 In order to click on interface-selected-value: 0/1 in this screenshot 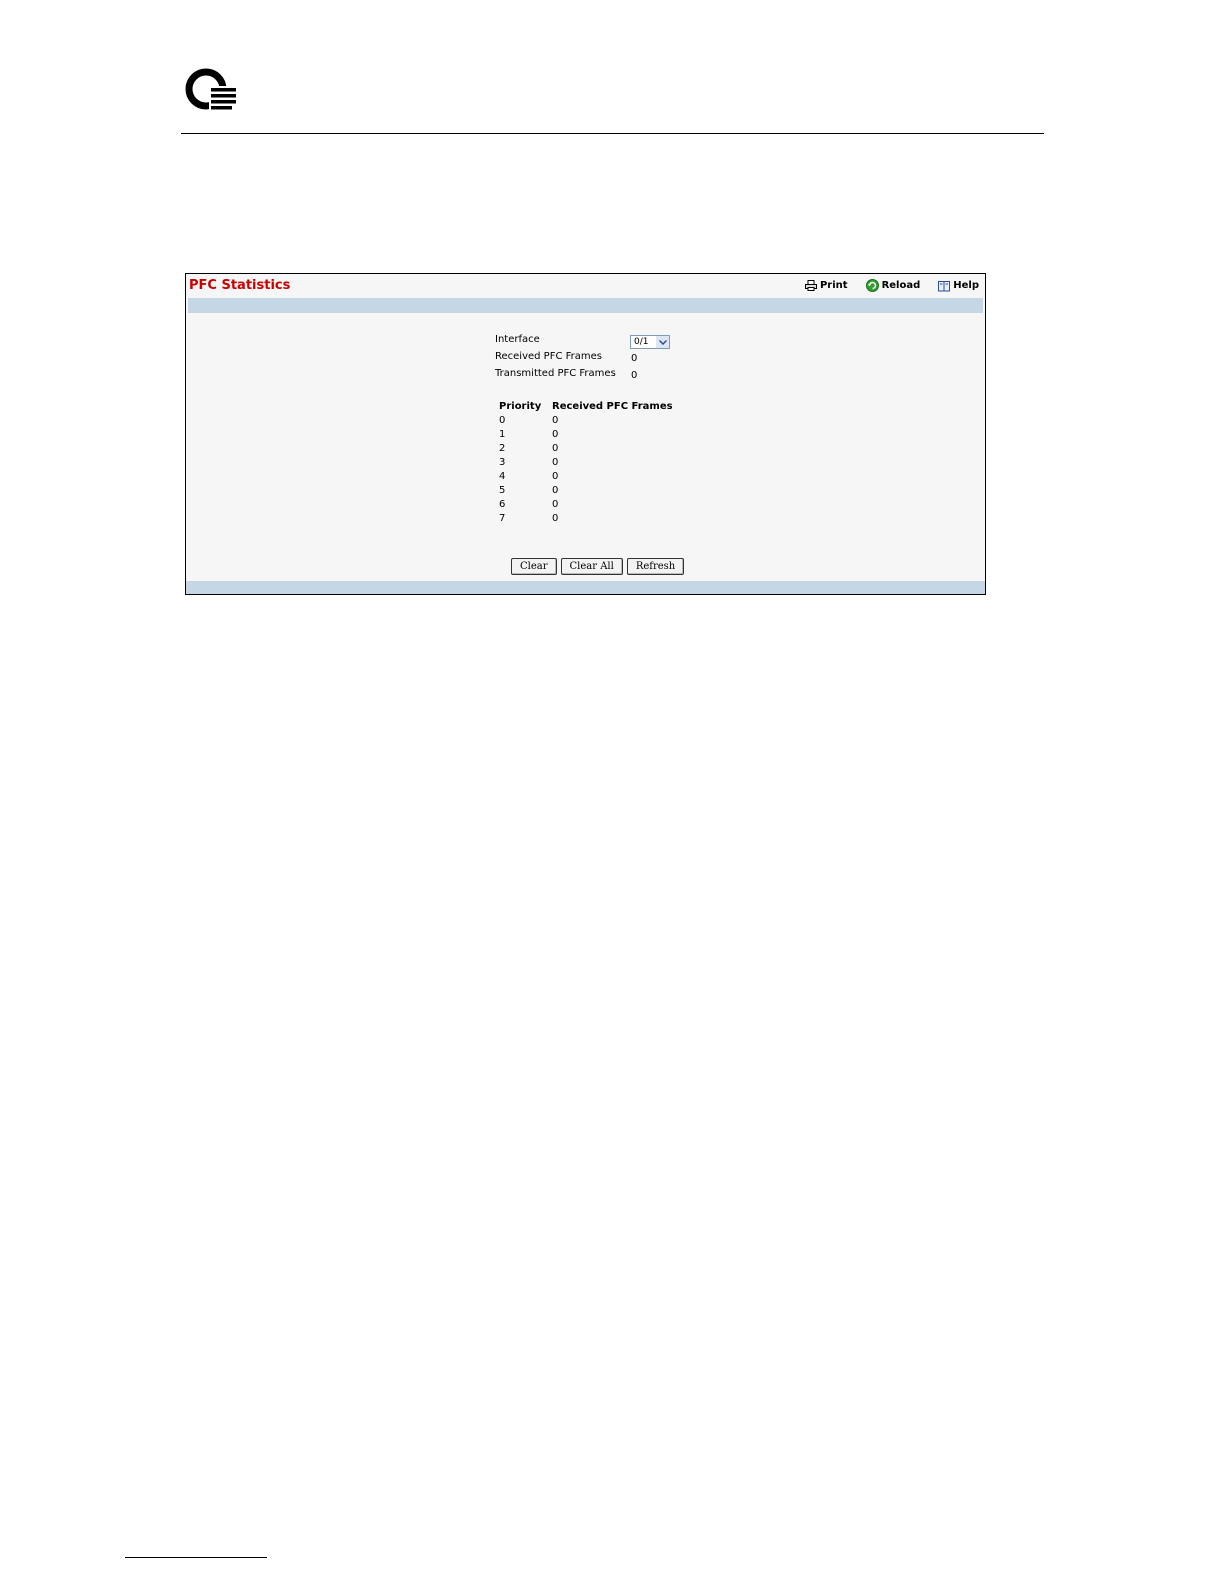, I will do `click(641, 342)`.